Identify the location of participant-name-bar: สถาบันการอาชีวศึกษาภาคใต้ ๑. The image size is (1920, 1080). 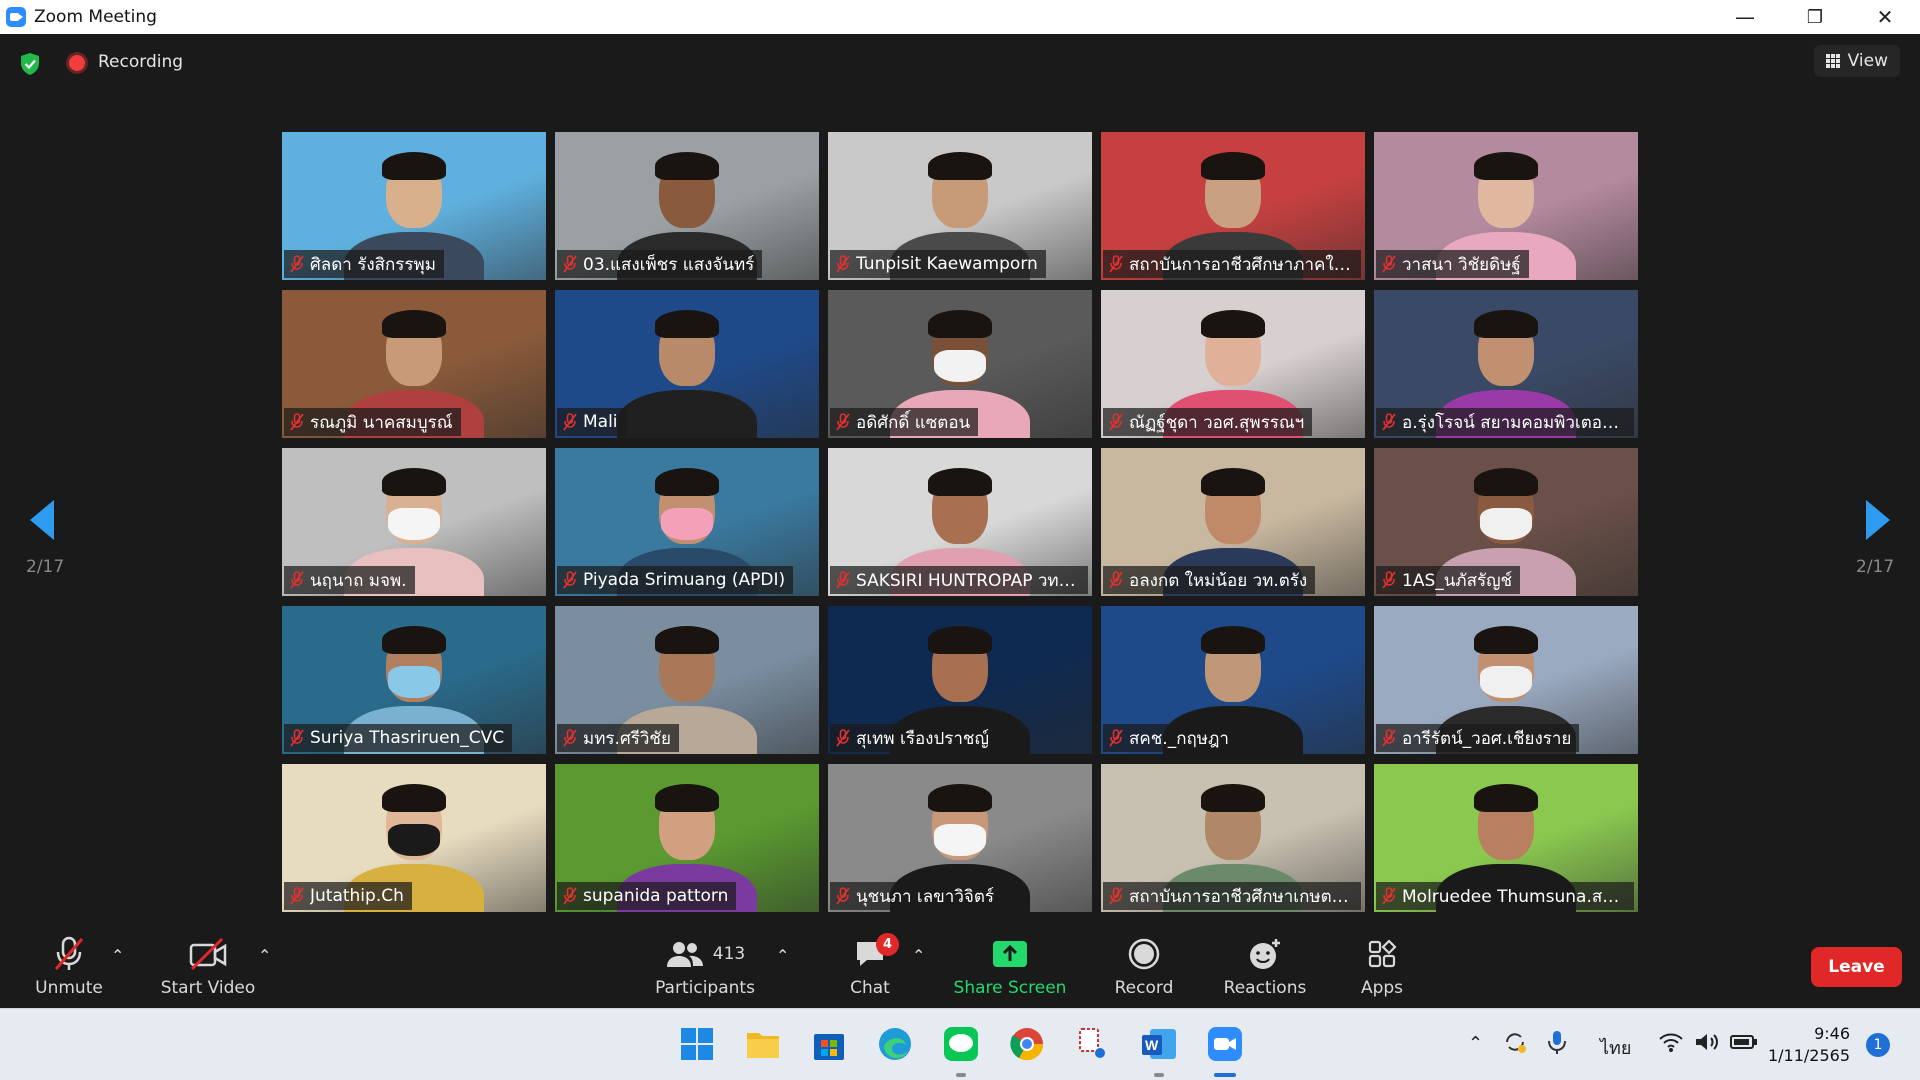
(1232, 264).